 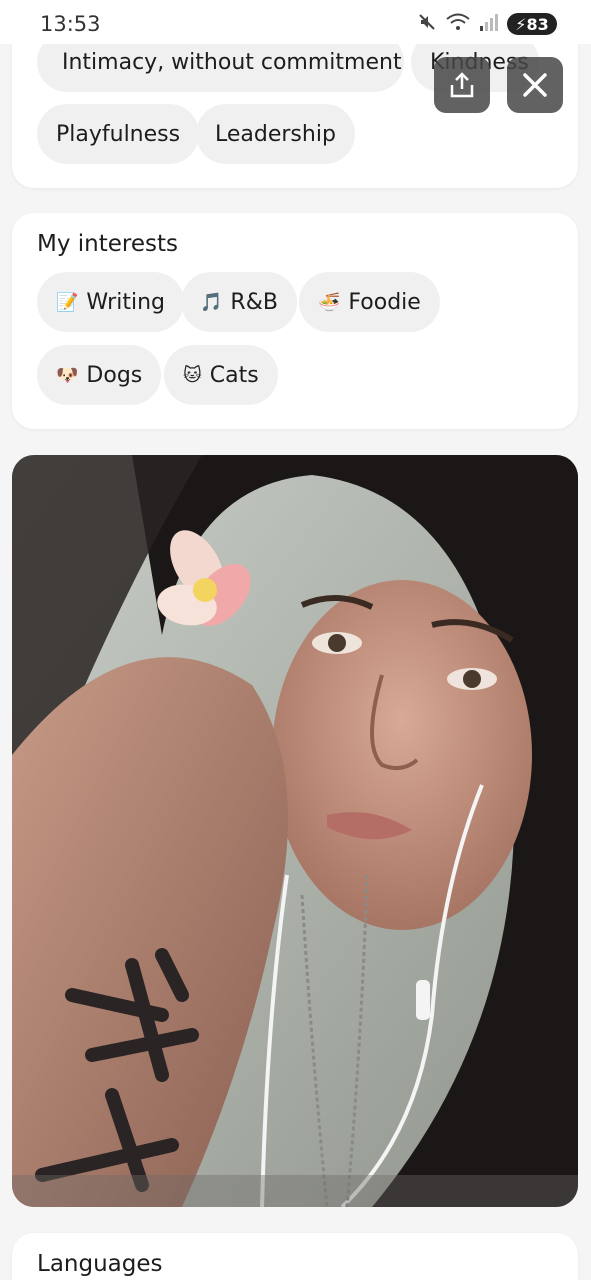 I want to click on noodle-bowl-icon: 🍜, so click(x=329, y=302).